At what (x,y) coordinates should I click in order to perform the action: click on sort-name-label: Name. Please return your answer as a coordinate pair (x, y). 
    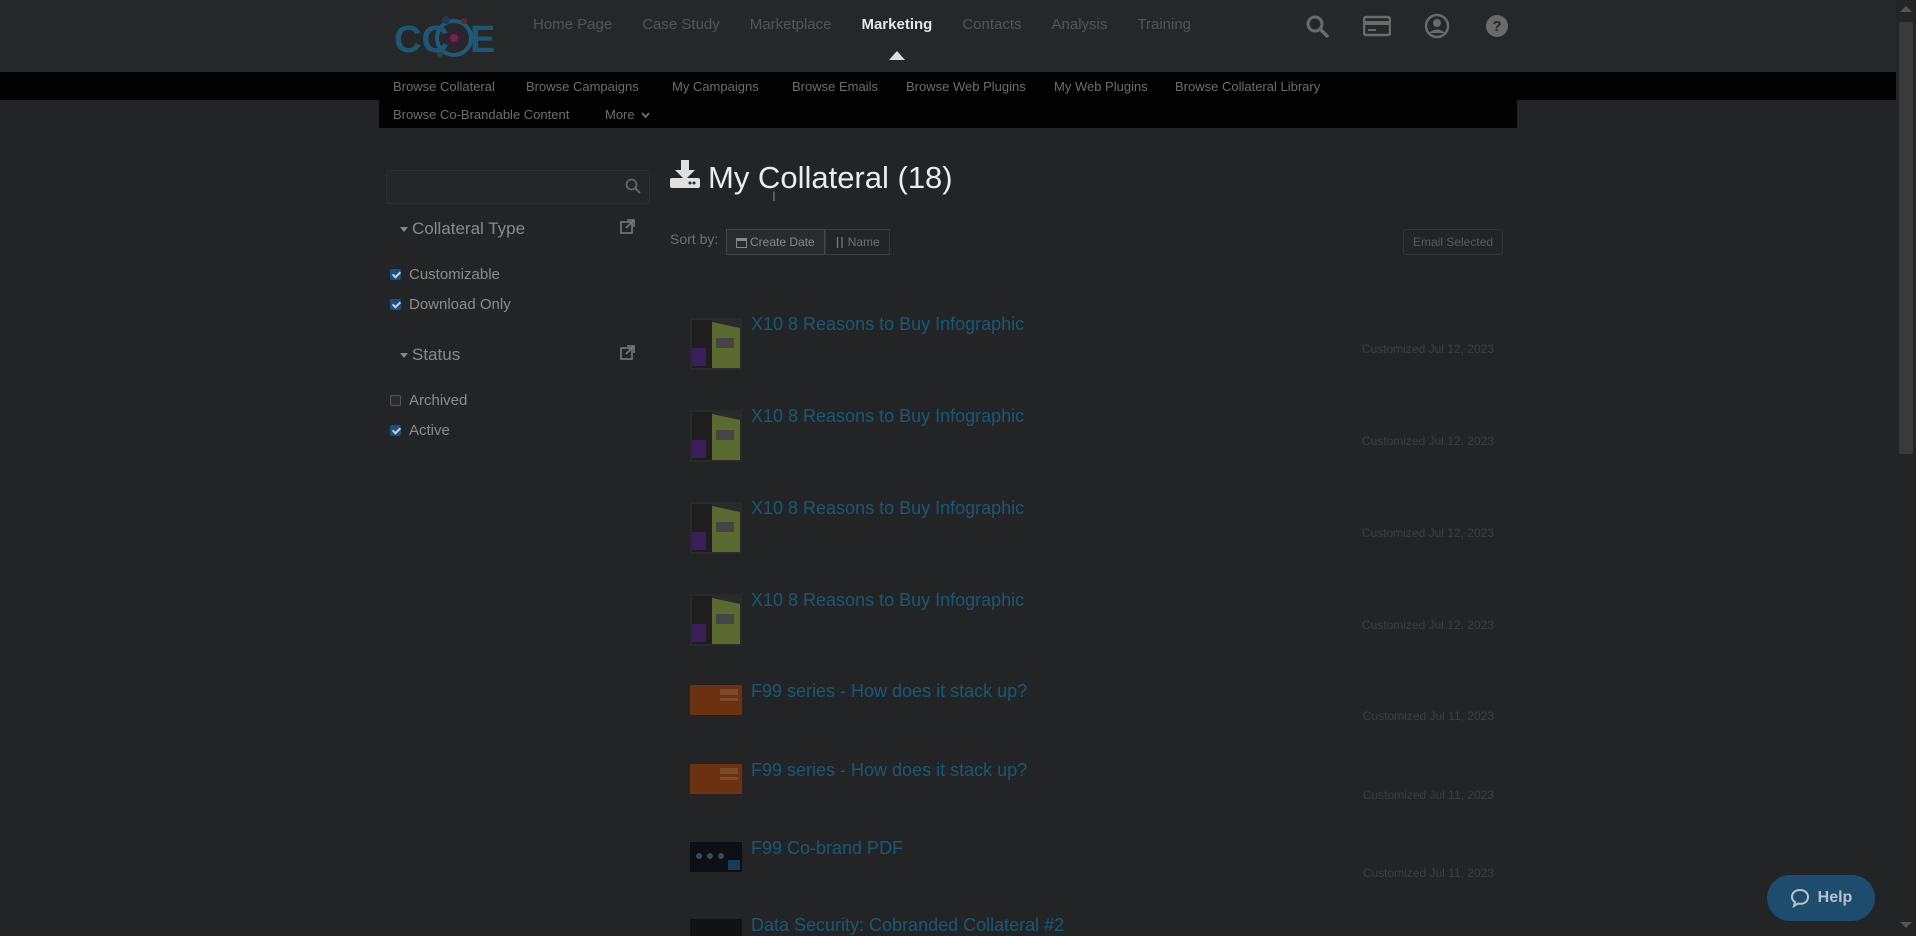
    Looking at the image, I should click on (863, 242).